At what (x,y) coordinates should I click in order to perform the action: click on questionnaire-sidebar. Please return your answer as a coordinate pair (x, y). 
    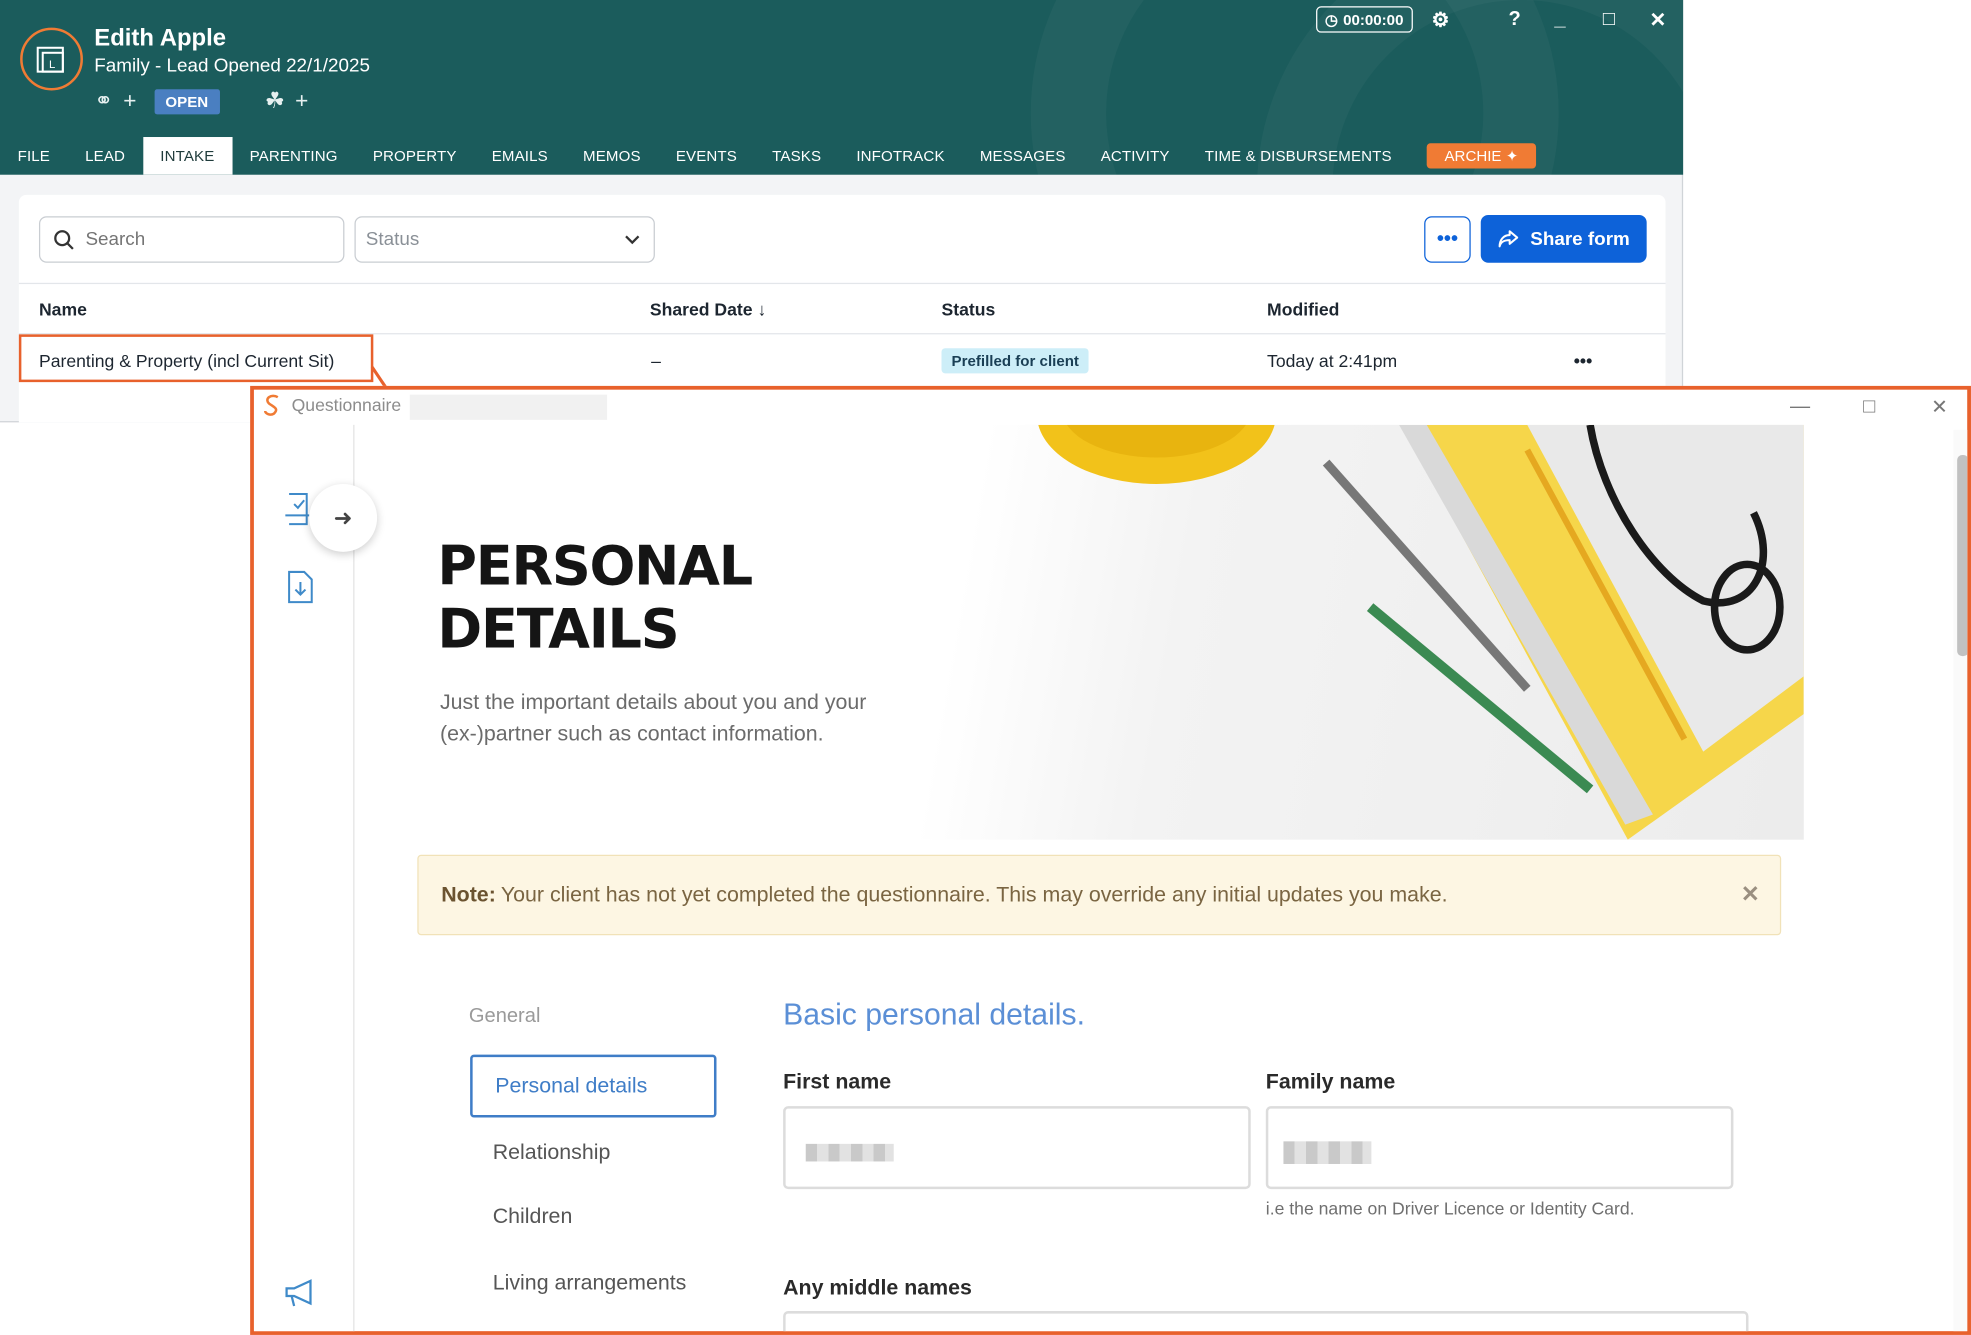
    Looking at the image, I should click on (304, 878).